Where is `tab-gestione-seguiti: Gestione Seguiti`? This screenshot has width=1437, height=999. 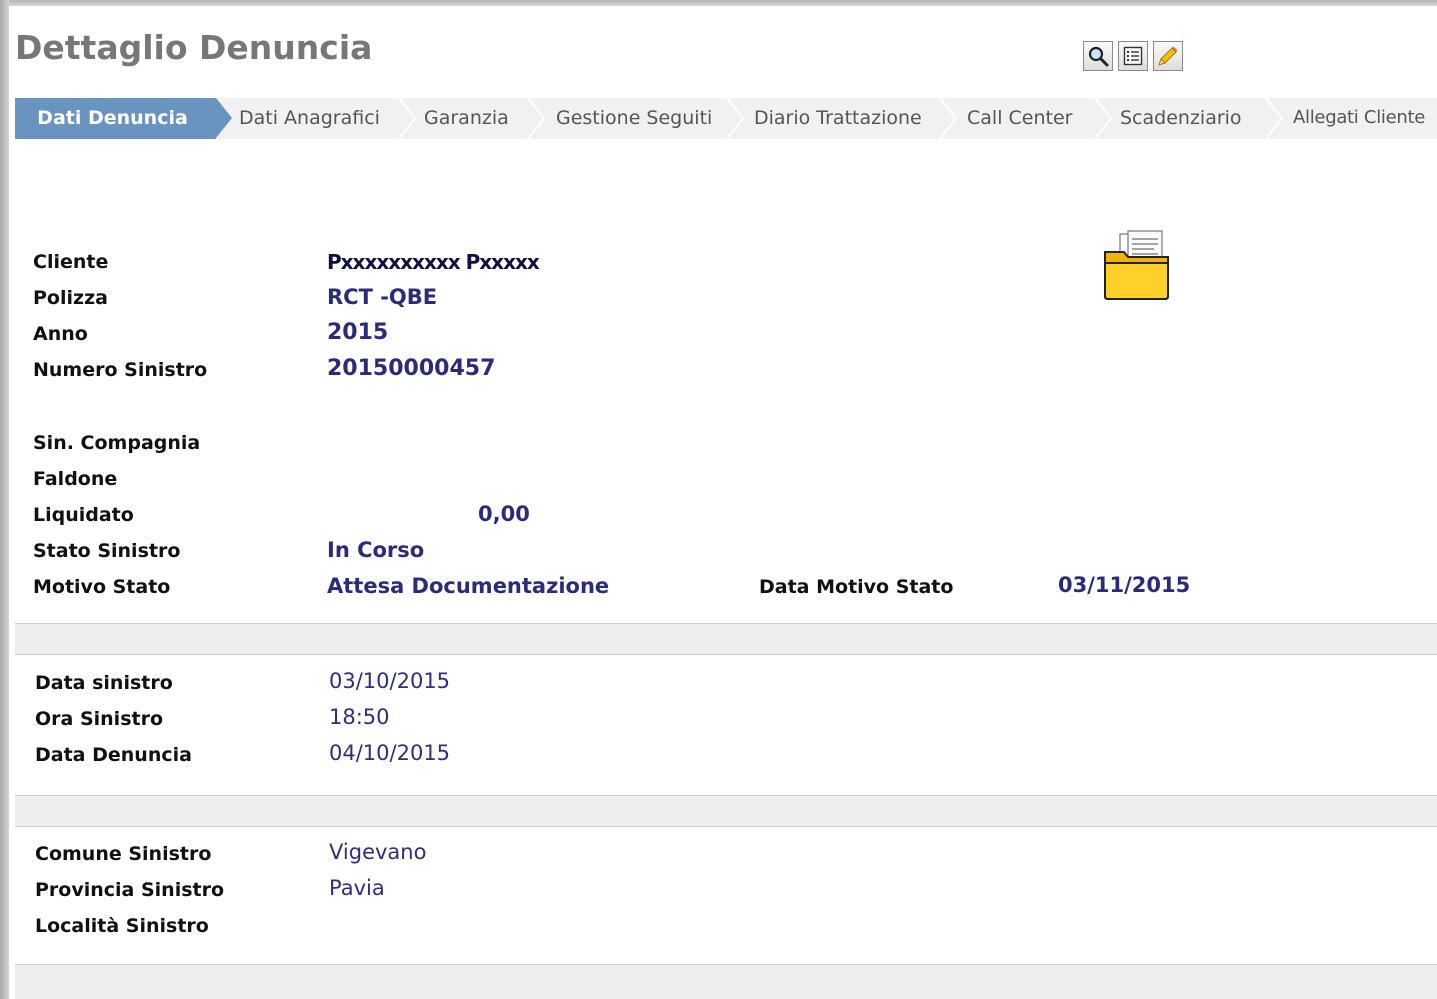
tab-gestione-seguiti: Gestione Seguiti is located at coordinates (634, 118).